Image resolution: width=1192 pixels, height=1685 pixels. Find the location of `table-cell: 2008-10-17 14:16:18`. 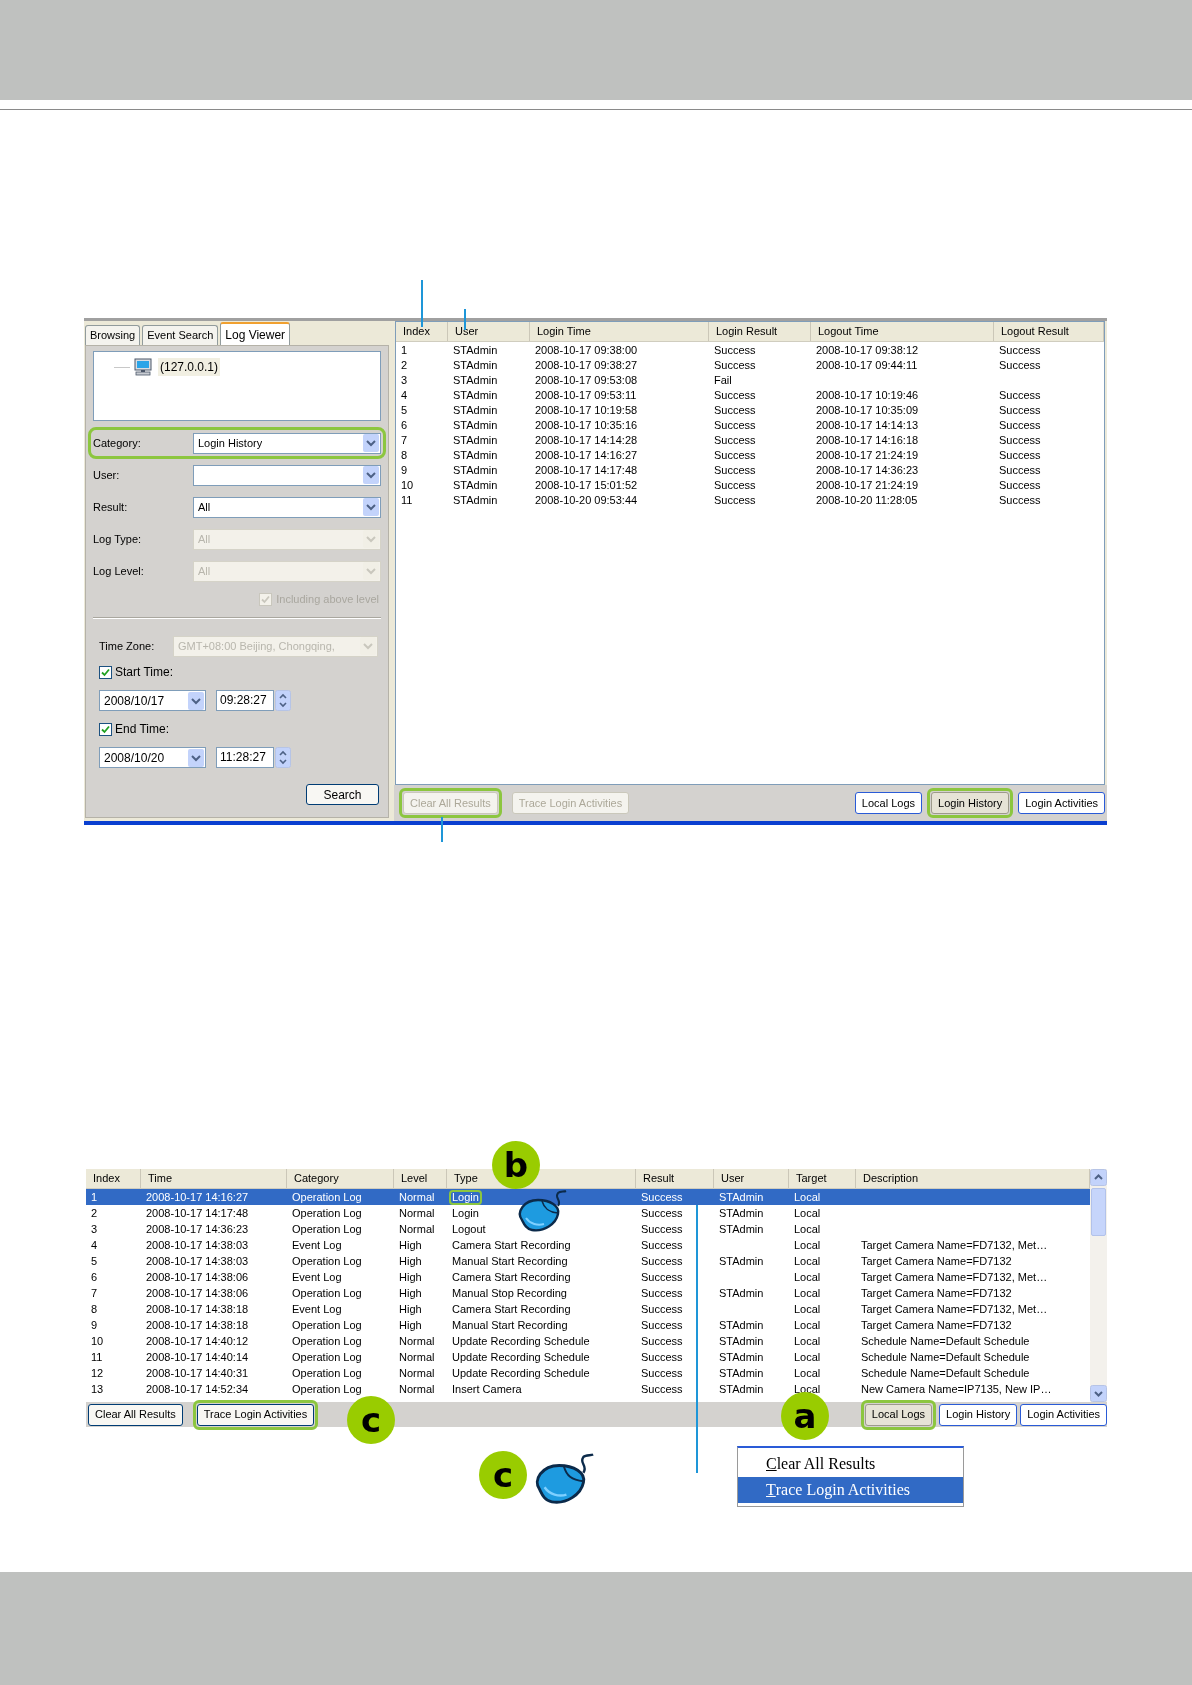

table-cell: 2008-10-17 14:16:18 is located at coordinates (867, 439).